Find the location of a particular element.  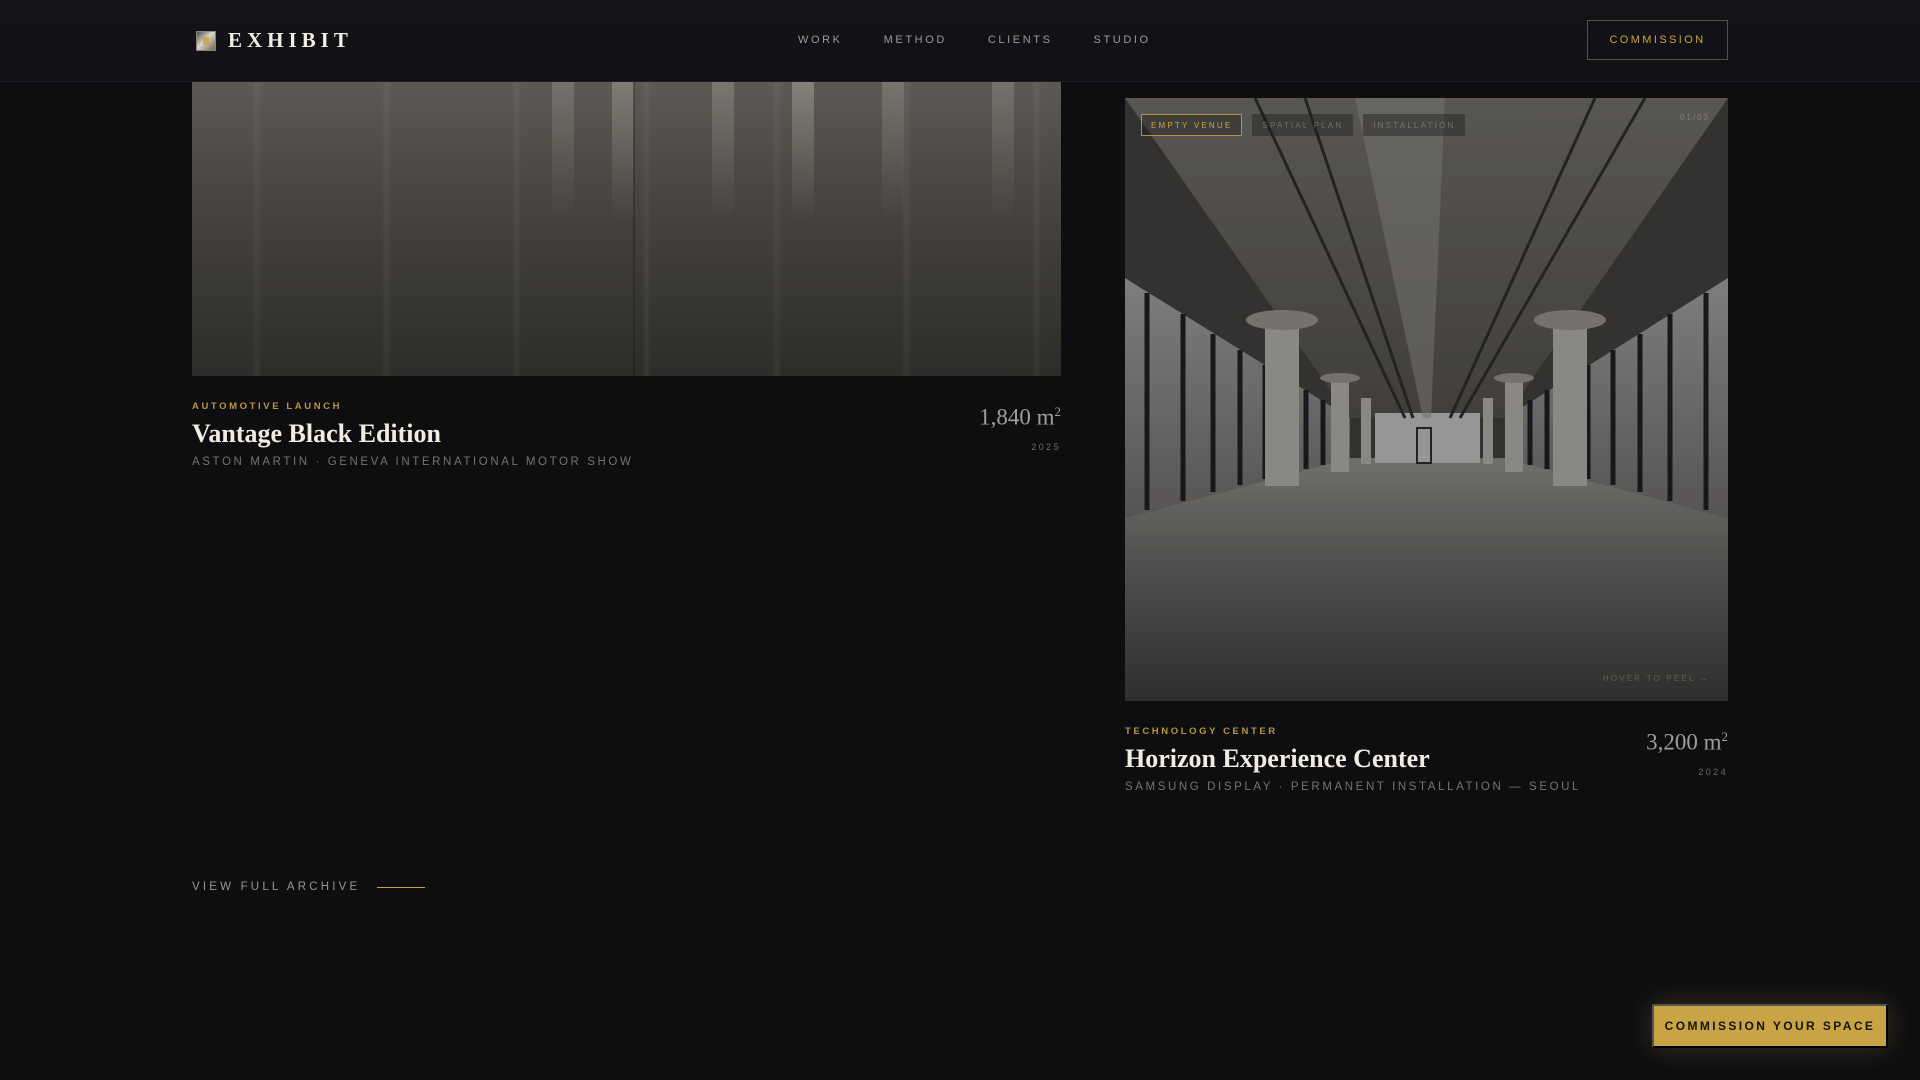

project-area: 1,840 m2 is located at coordinates (1020, 417).